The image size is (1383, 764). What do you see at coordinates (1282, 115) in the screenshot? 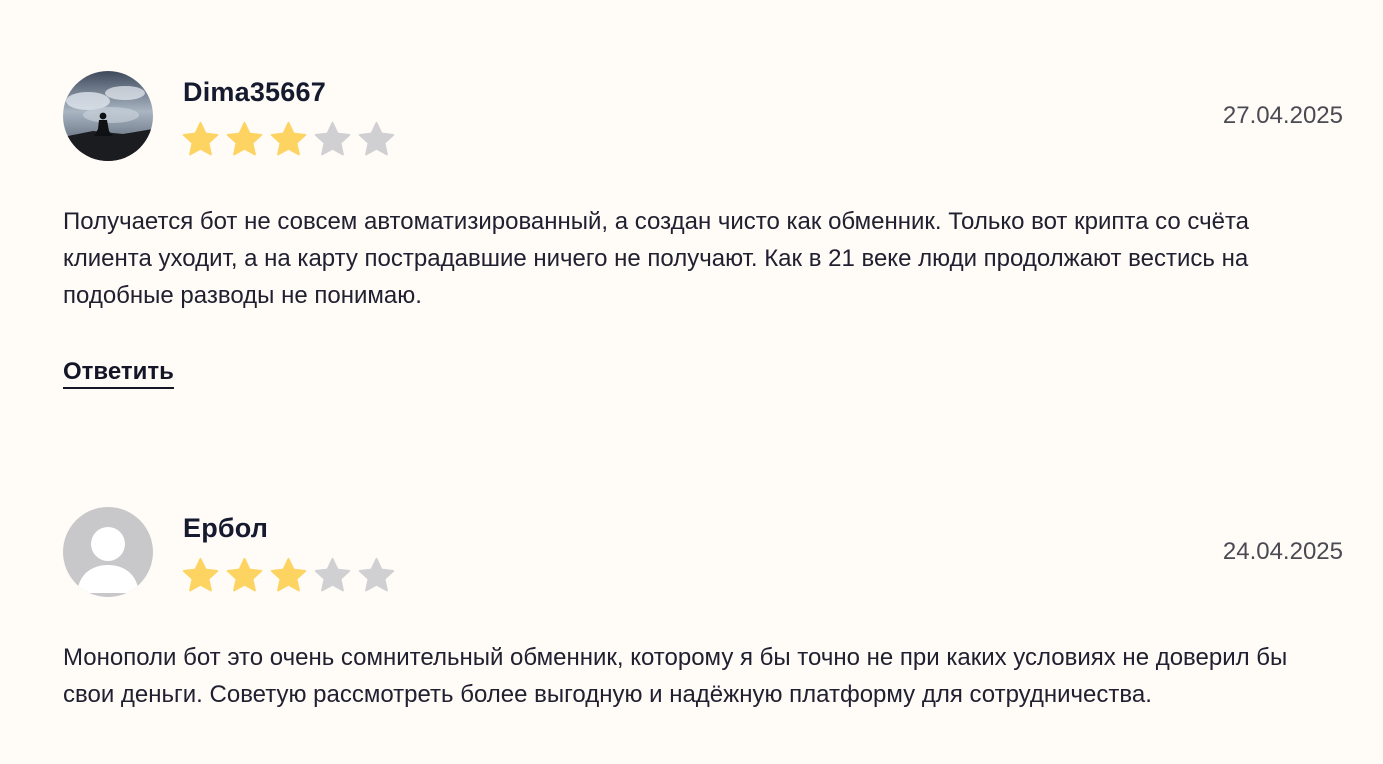
I see `review-date: 27.04.2025` at bounding box center [1282, 115].